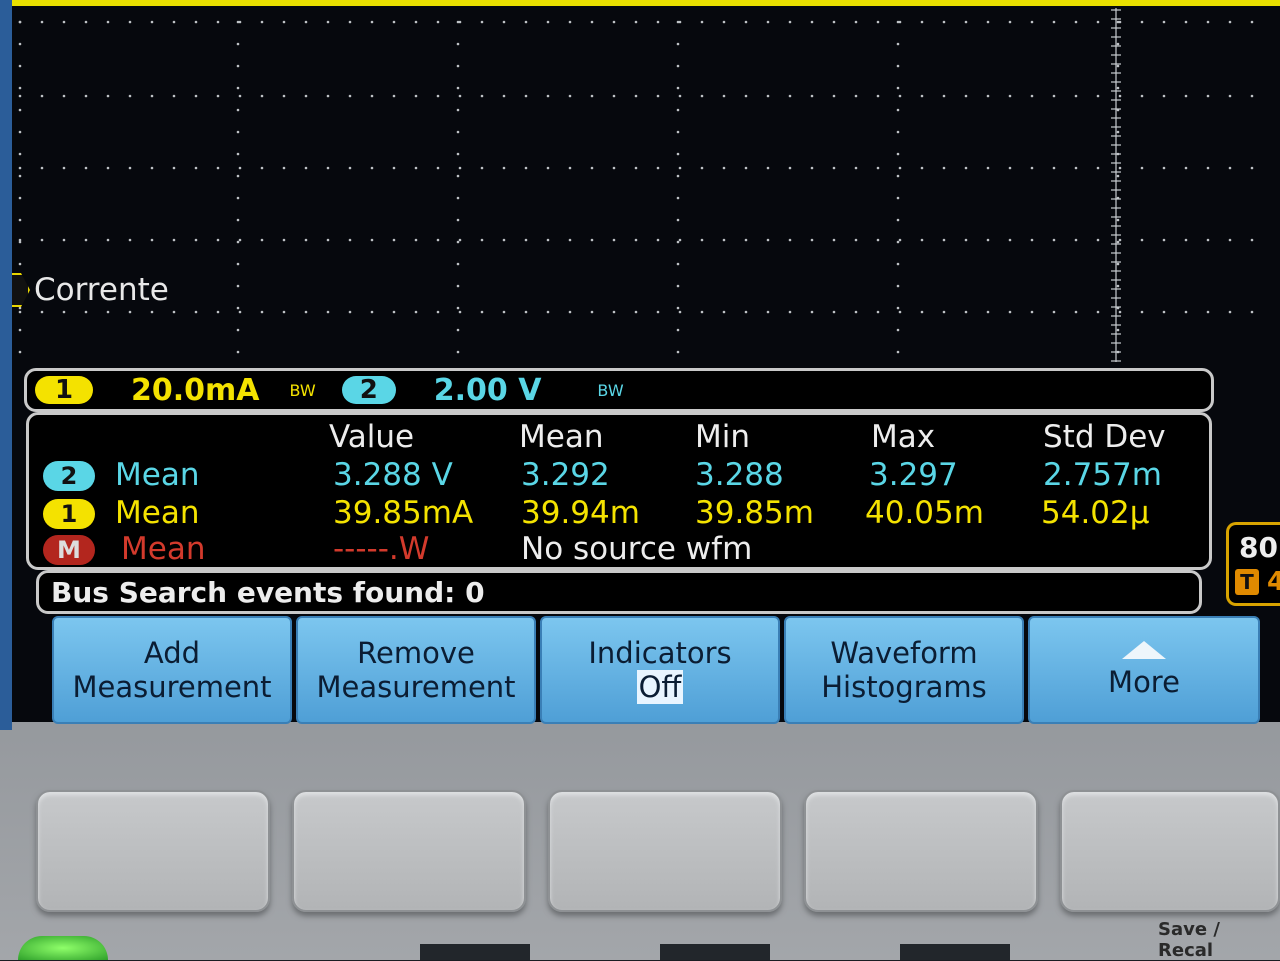  What do you see at coordinates (913, 475) in the screenshot?
I see `row-1-max: 3.297` at bounding box center [913, 475].